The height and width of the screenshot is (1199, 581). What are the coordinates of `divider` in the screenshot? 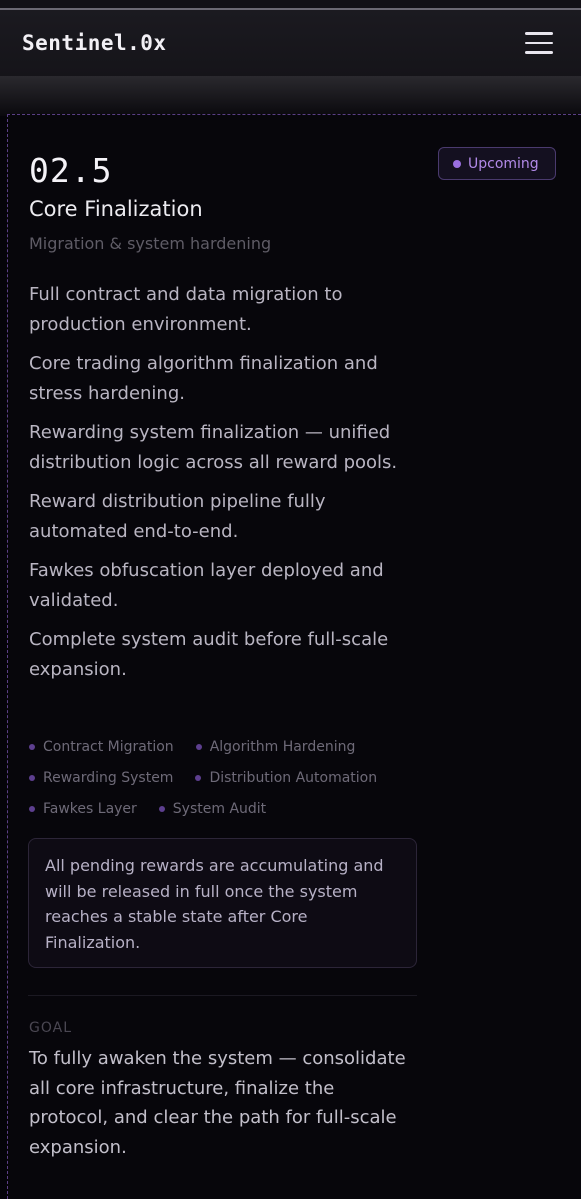 It's located at (222, 995).